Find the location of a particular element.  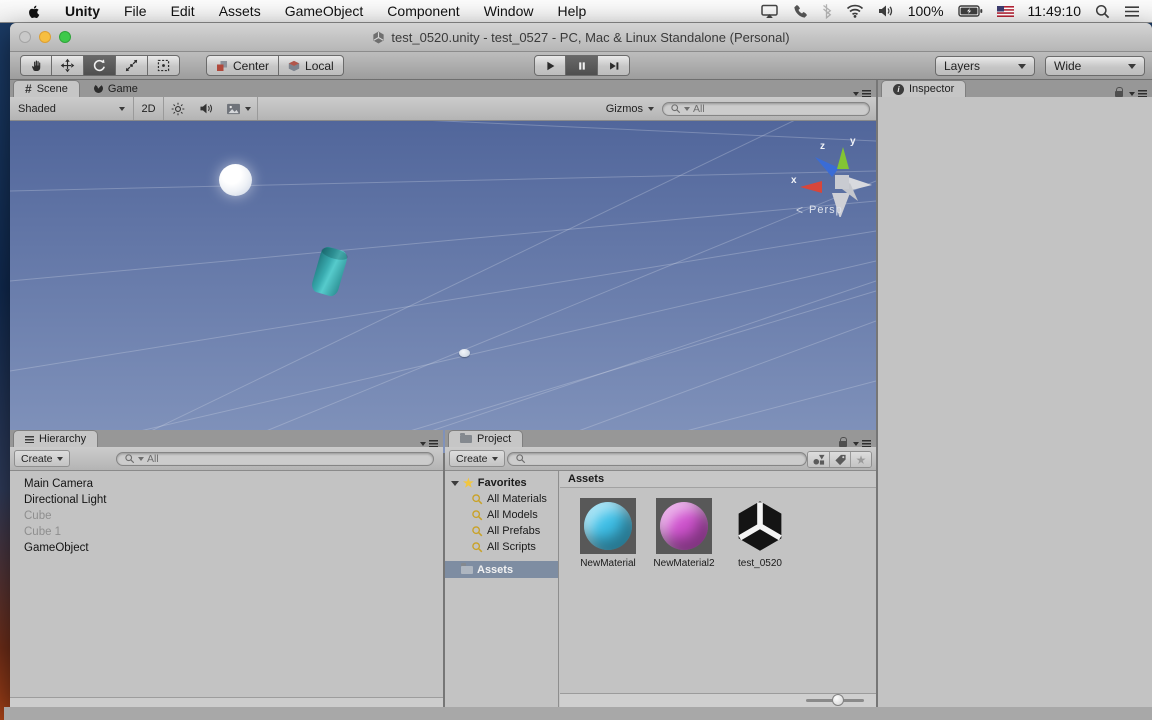

assets-folder-label: Assets is located at coordinates (495, 569).